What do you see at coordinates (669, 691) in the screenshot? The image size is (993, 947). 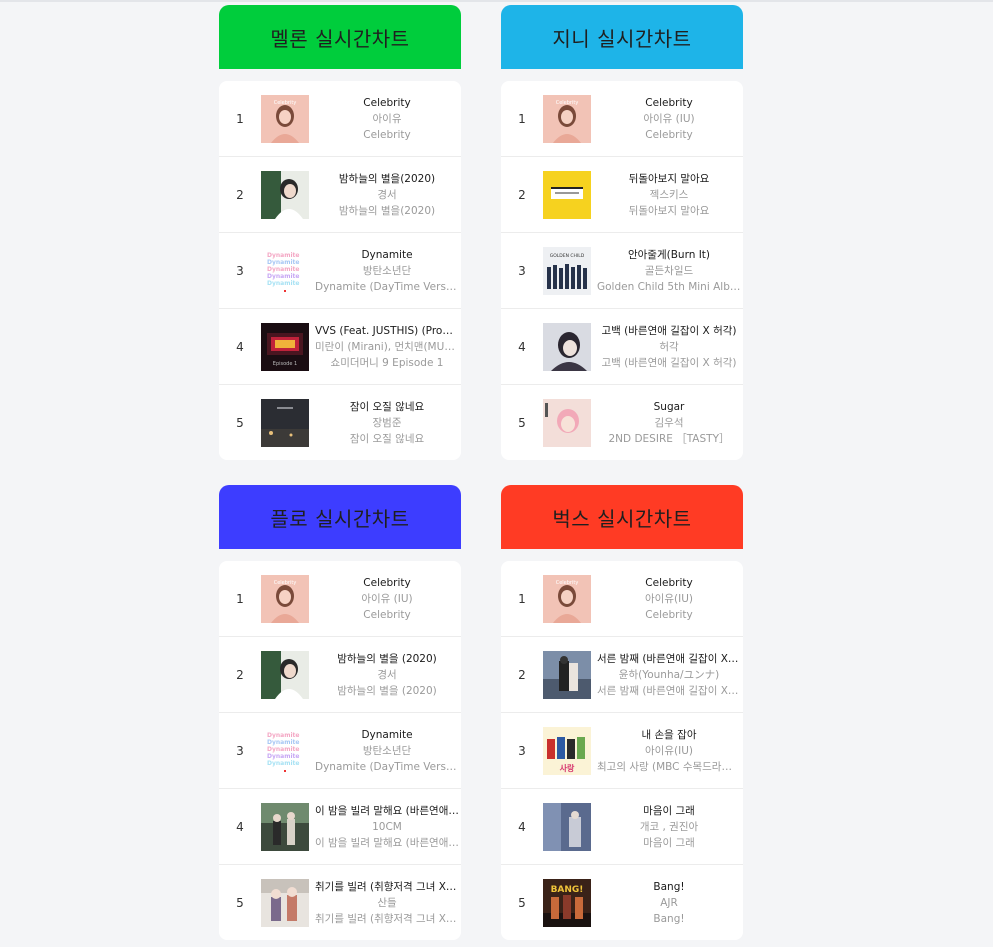 I see `song-album: 서른 밤째 (바른연애 길잡이 X 윤하)` at bounding box center [669, 691].